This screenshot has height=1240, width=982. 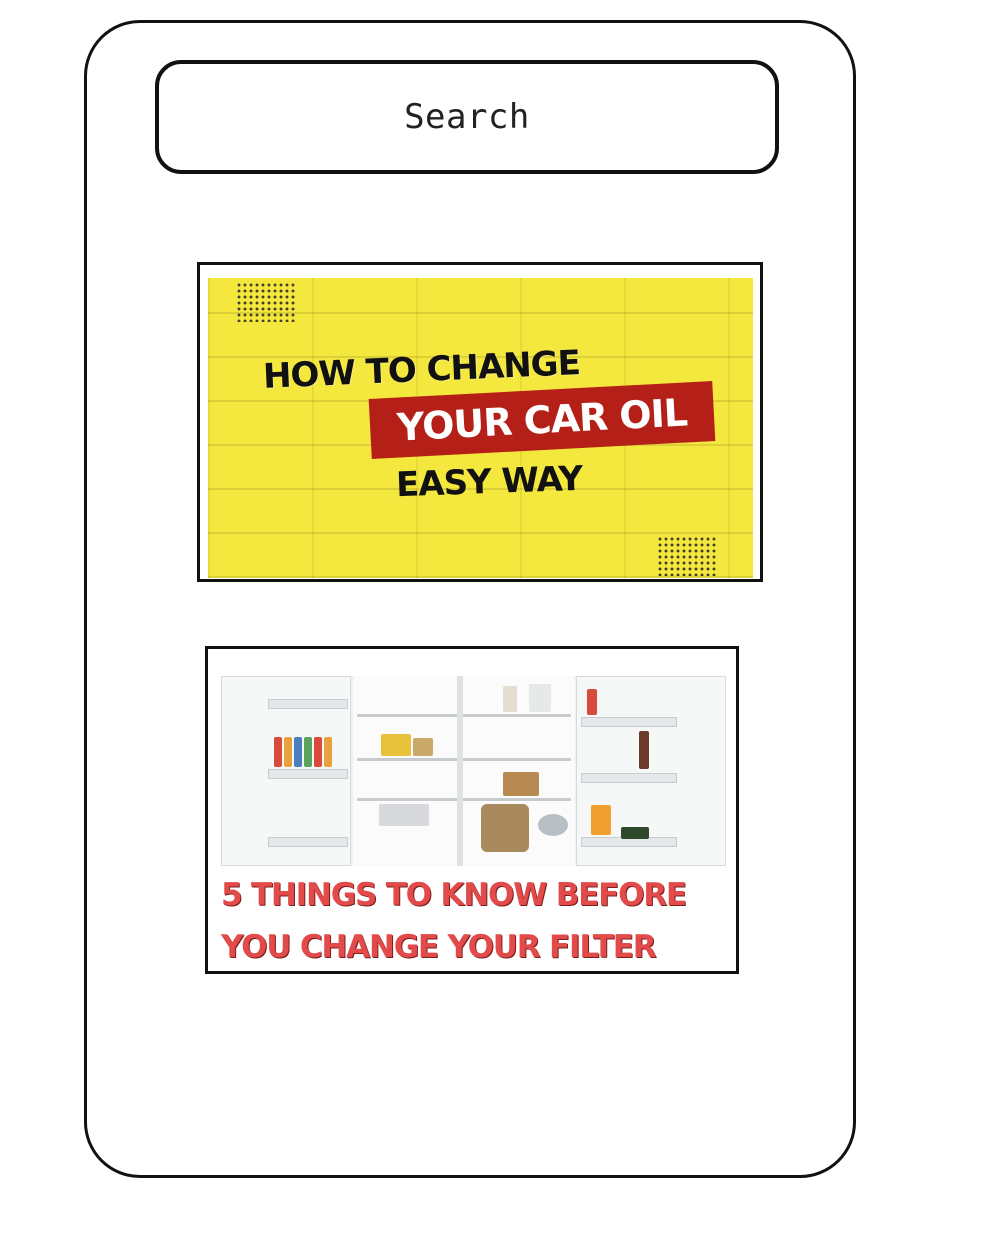 What do you see at coordinates (460, 771) in the screenshot?
I see `fridge-divider` at bounding box center [460, 771].